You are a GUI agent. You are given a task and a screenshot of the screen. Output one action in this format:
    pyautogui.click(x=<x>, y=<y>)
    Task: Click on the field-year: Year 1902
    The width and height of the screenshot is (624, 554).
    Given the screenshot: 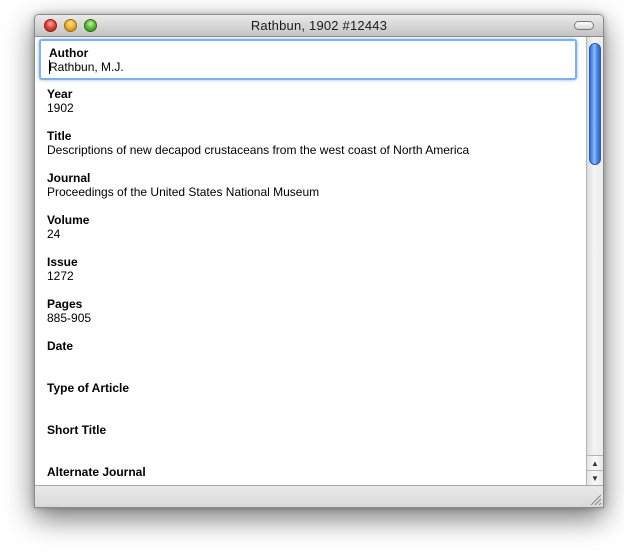 What is the action you would take?
    pyautogui.click(x=312, y=101)
    